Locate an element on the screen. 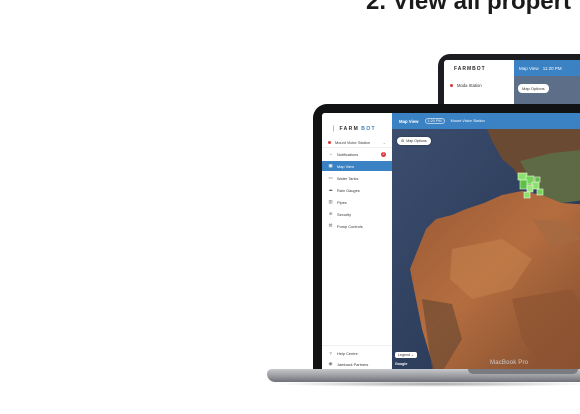  map-options-label: Map Options is located at coordinates (416, 141).